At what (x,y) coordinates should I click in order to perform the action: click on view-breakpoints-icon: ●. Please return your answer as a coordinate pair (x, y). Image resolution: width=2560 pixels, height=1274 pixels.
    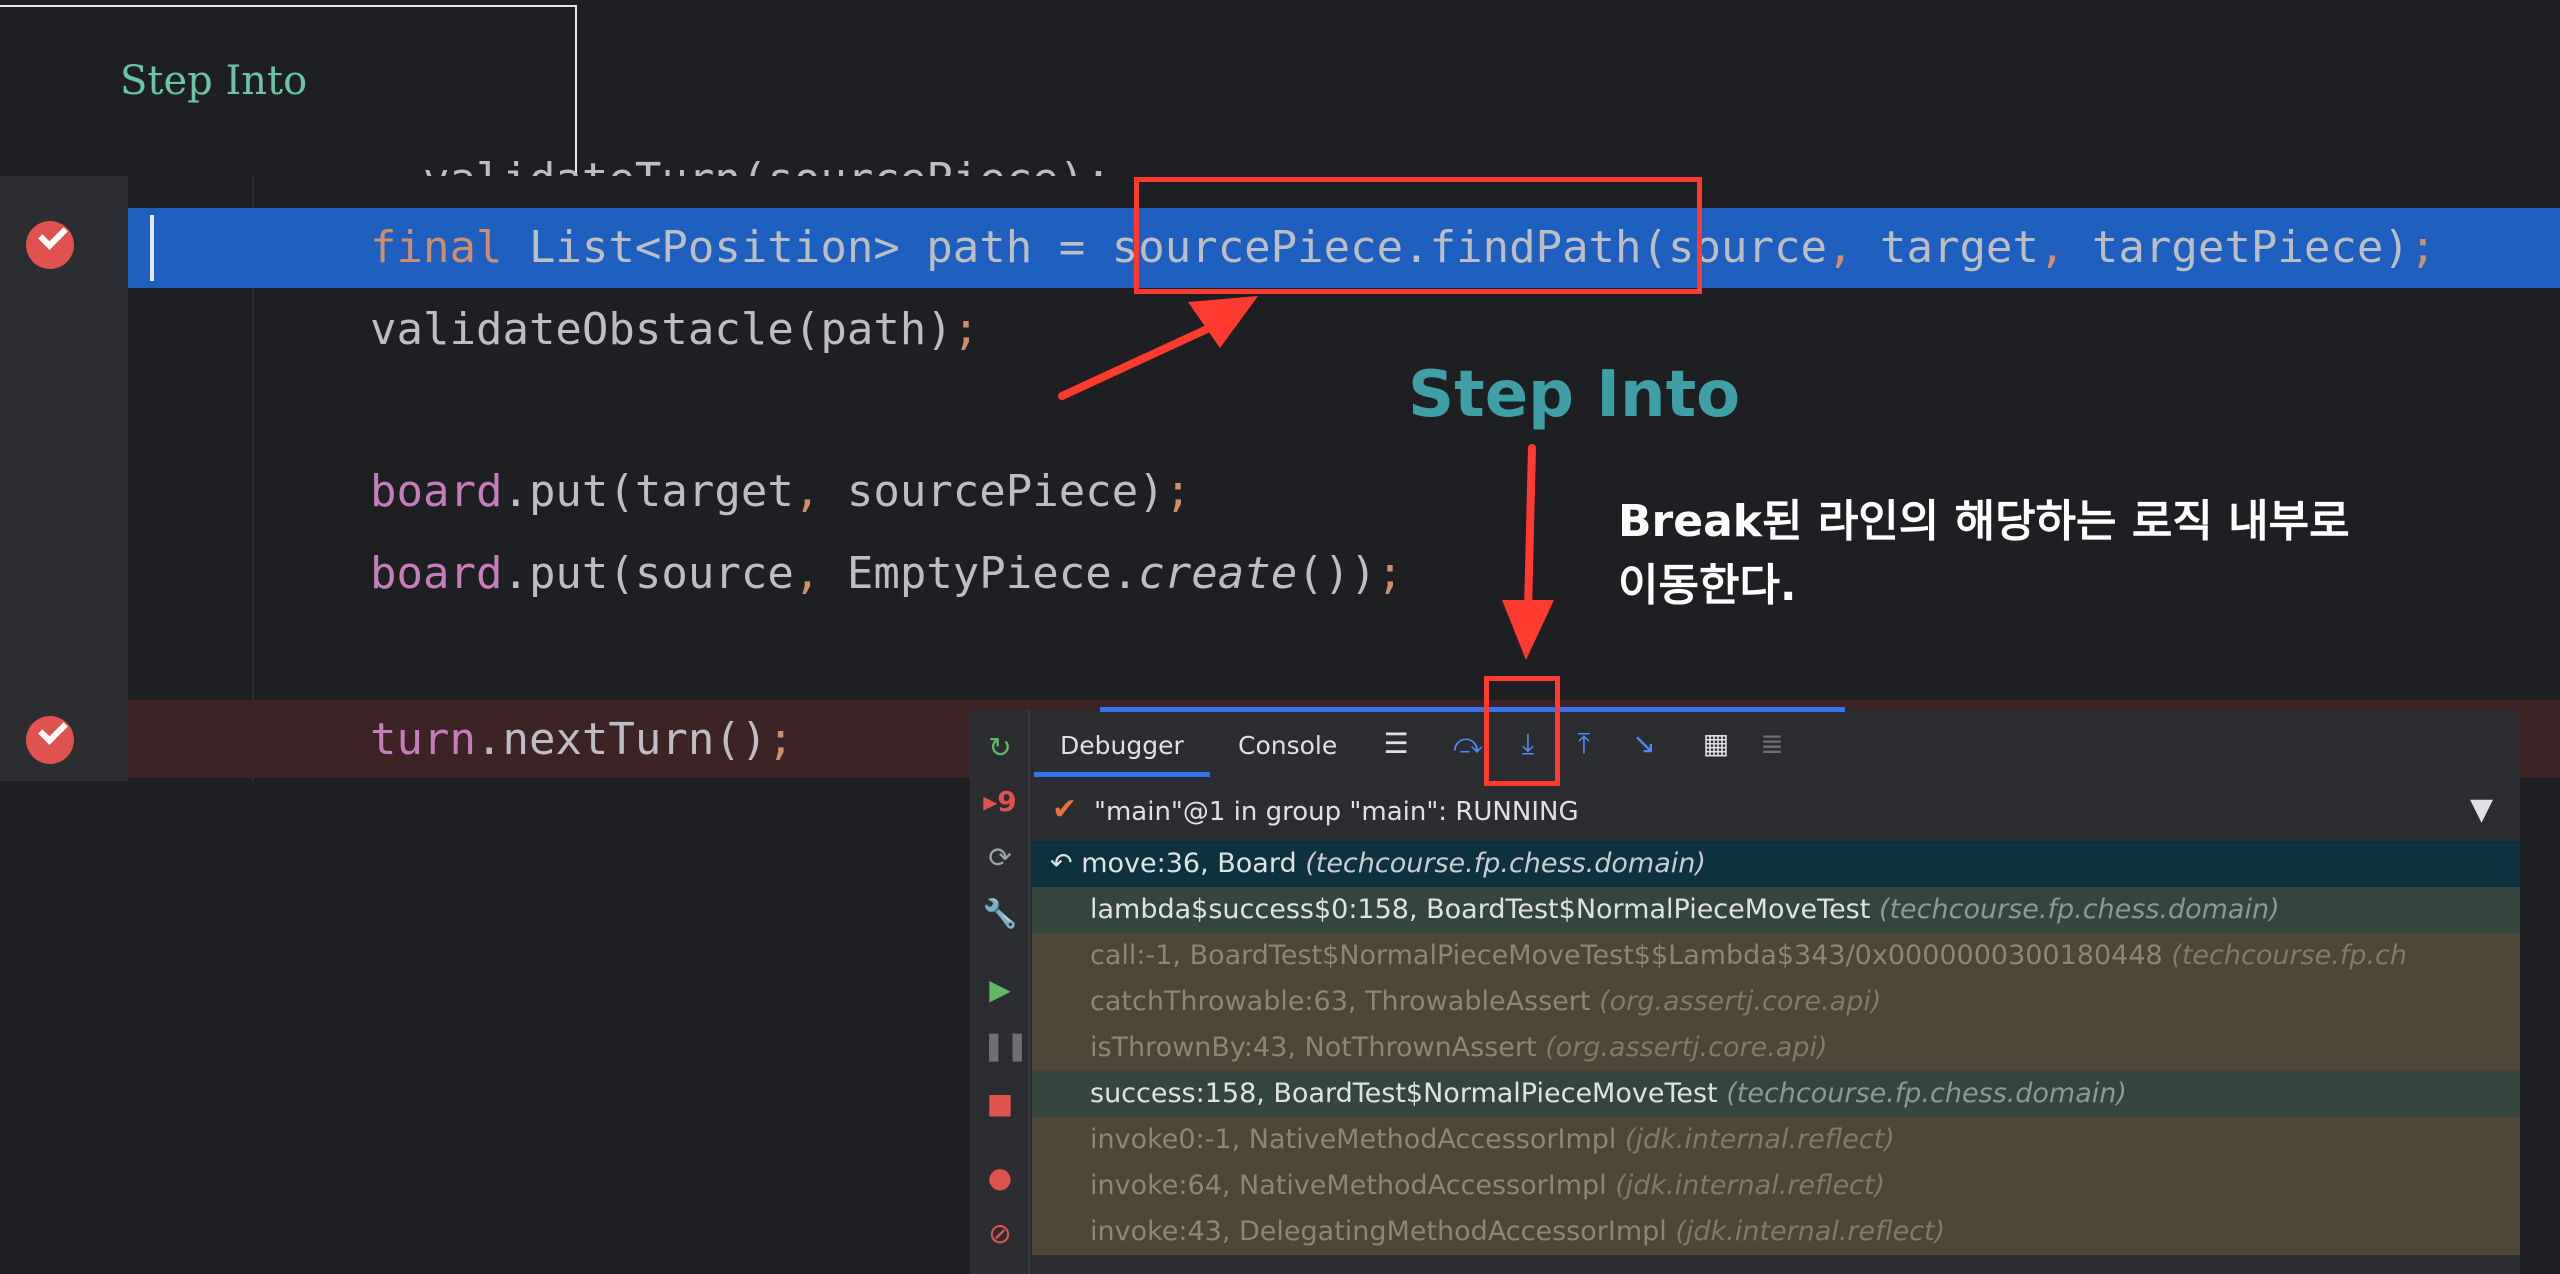
    Looking at the image, I should click on (1000, 1178).